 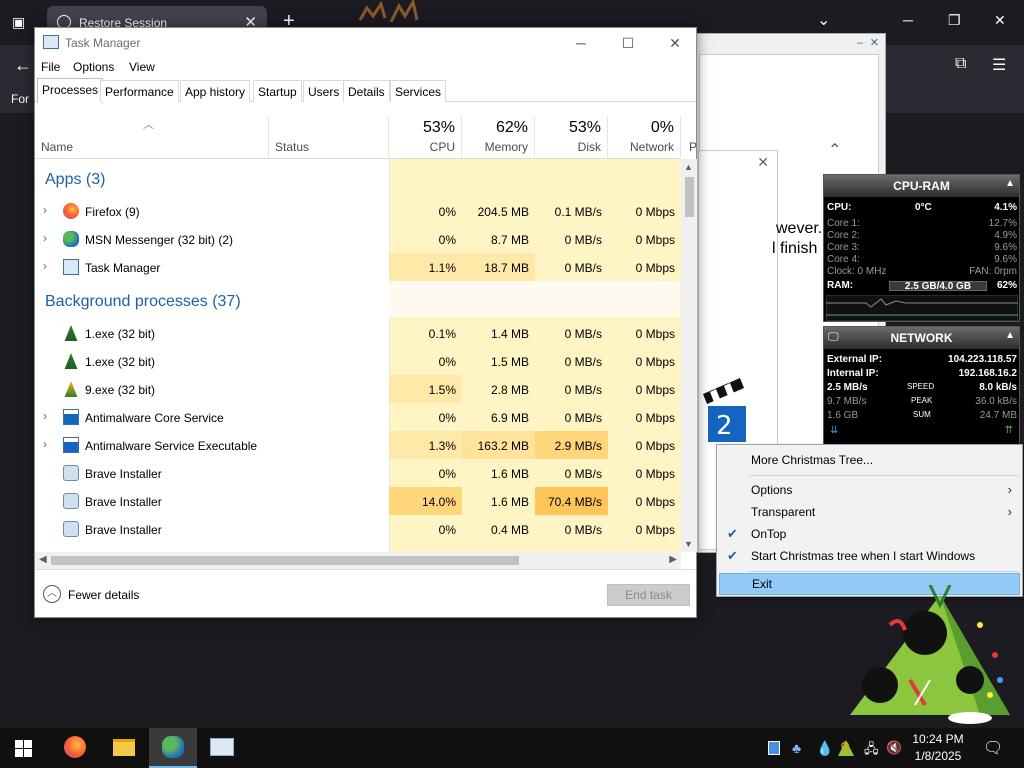 I want to click on table-row: 1.exe (32 bit) 0% 1.5 MB 0 MB/s 0 Mbps, so click(x=357, y=361).